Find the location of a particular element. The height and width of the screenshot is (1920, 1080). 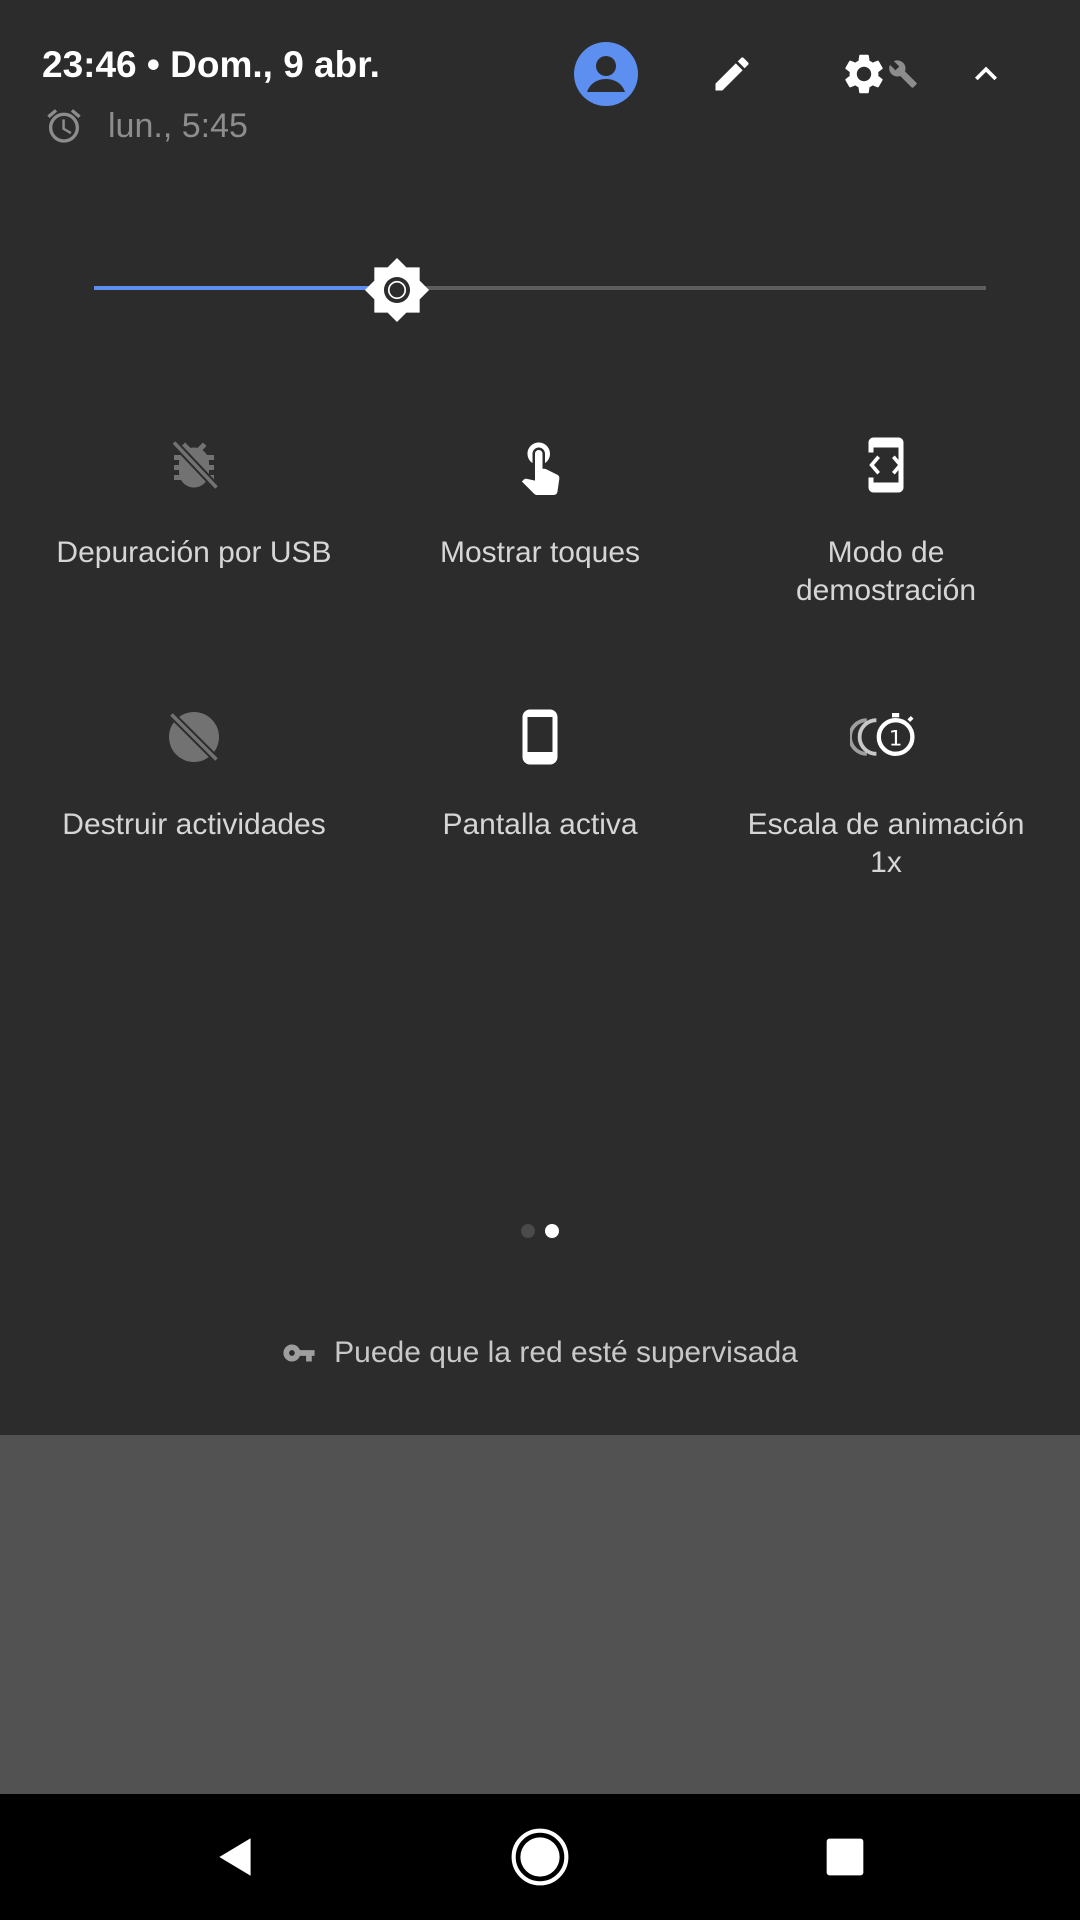

network-monitor-notice: Puede que la red esté supervisada is located at coordinates (540, 1353).